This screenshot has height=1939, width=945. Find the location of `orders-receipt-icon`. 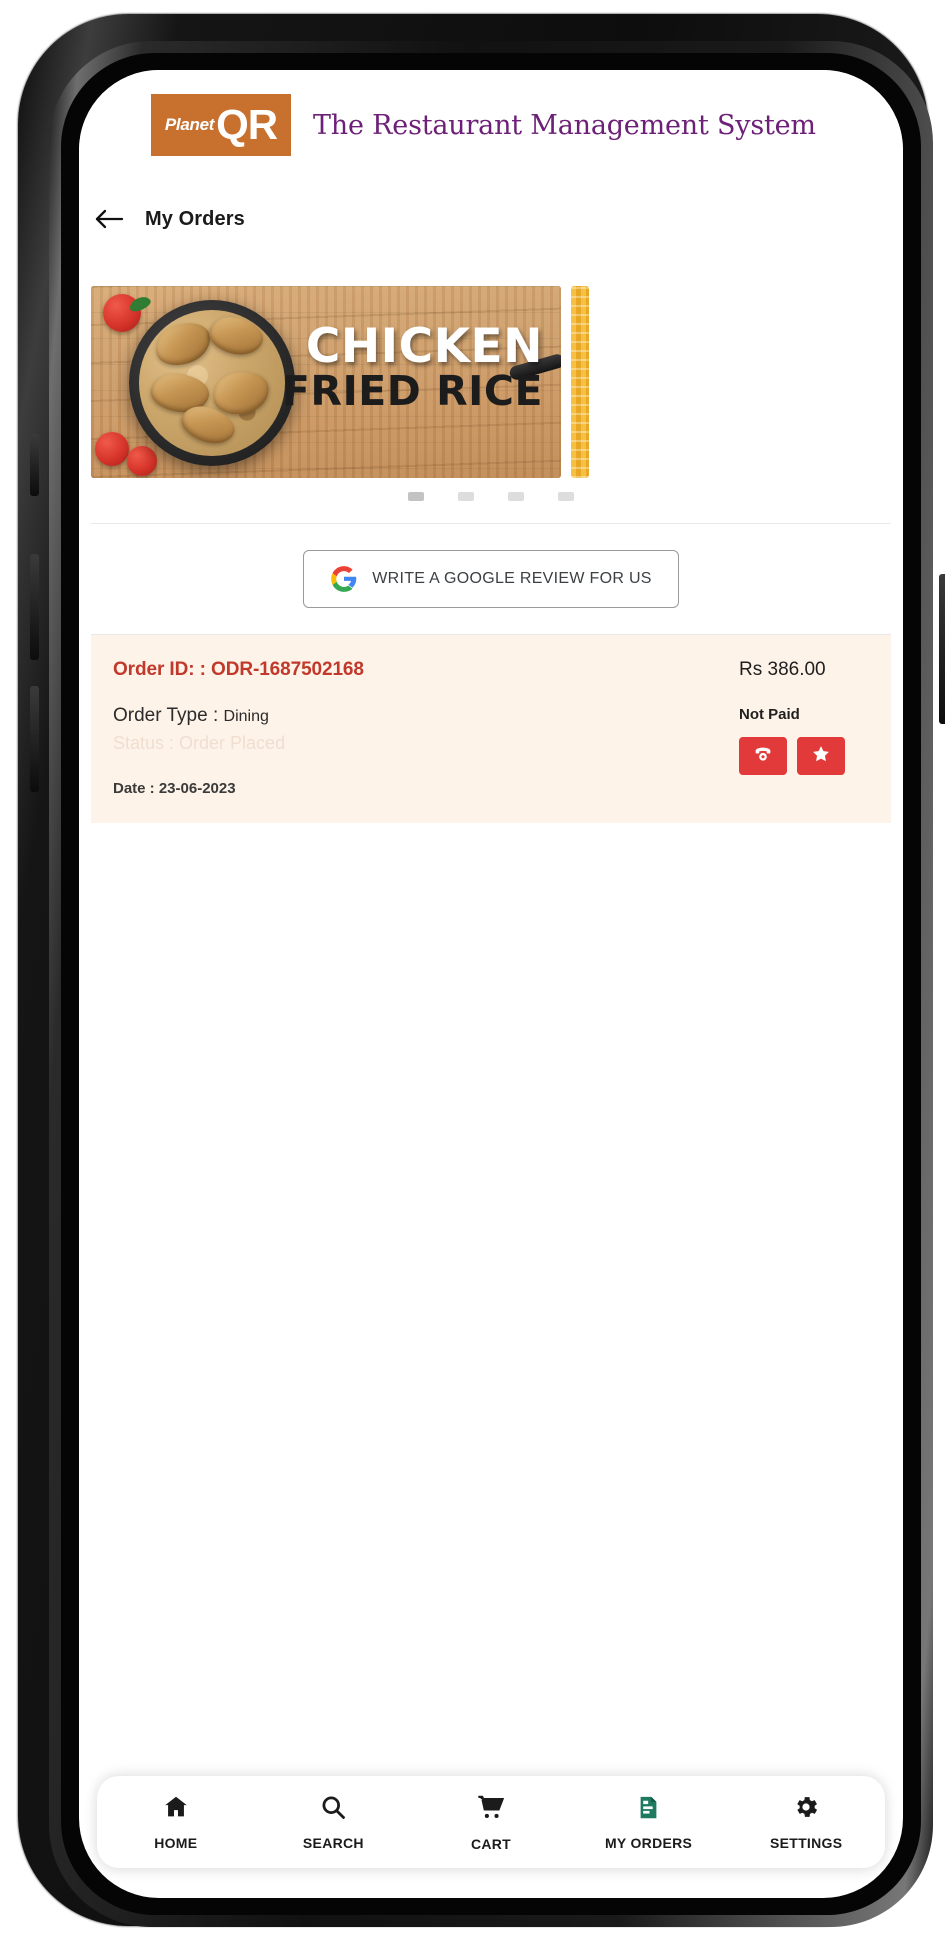

orders-receipt-icon is located at coordinates (648, 1810).